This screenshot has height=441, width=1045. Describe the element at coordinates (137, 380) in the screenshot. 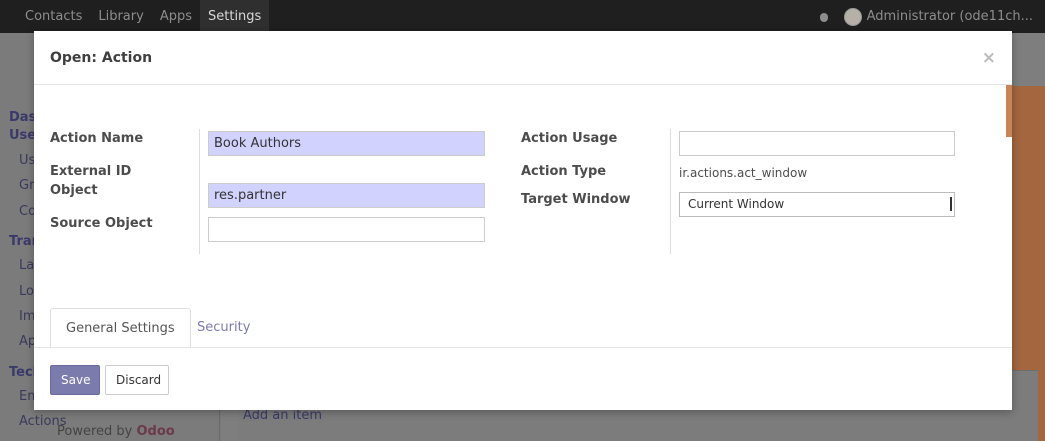

I see `discard-button: Discard` at that location.